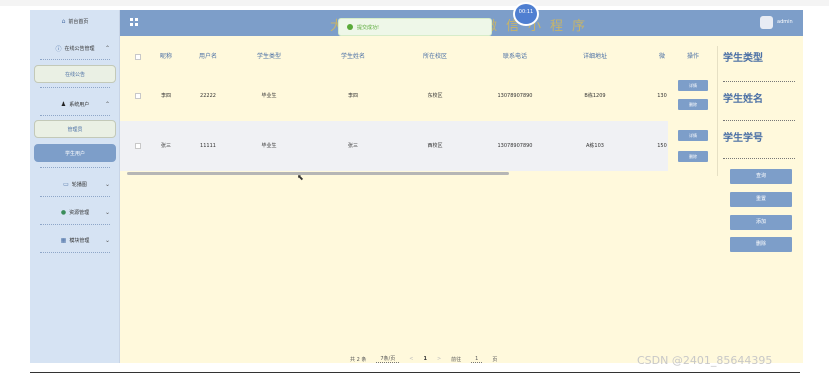  What do you see at coordinates (165, 146) in the screenshot?
I see `cell-nickname: 张三` at bounding box center [165, 146].